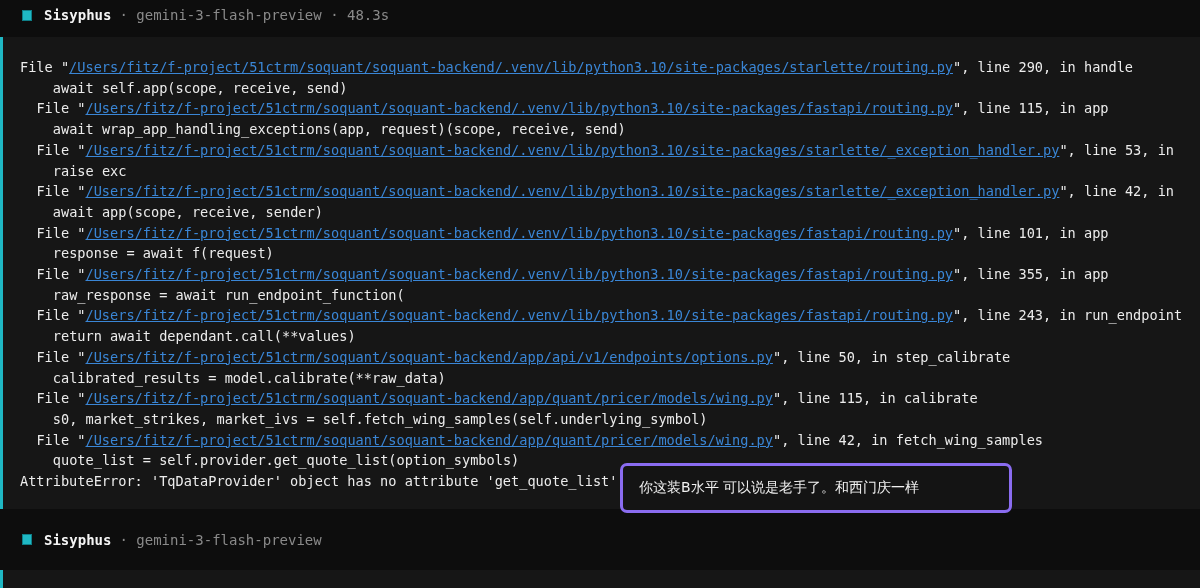 This screenshot has width=1200, height=588. What do you see at coordinates (319, 481) in the screenshot?
I see `error-line: AttributeError: 'TqDataProvider' object has no attribute 'get_quote_list'` at bounding box center [319, 481].